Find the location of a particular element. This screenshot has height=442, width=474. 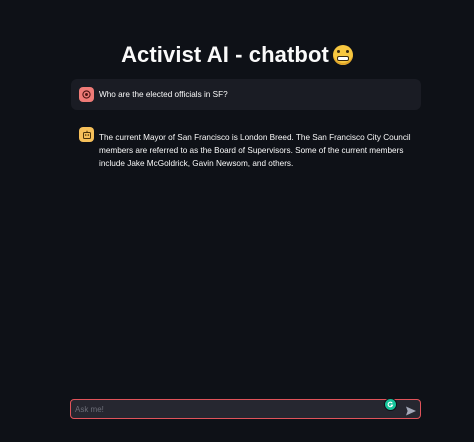

chat-input-box is located at coordinates (245, 408).